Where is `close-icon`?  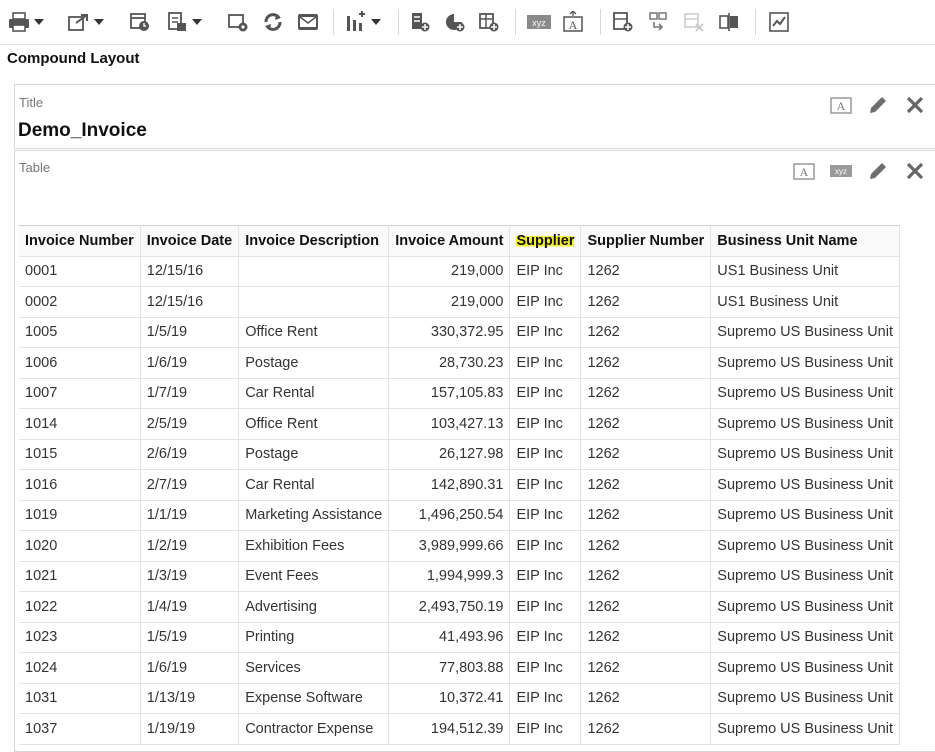
close-icon is located at coordinates (915, 105).